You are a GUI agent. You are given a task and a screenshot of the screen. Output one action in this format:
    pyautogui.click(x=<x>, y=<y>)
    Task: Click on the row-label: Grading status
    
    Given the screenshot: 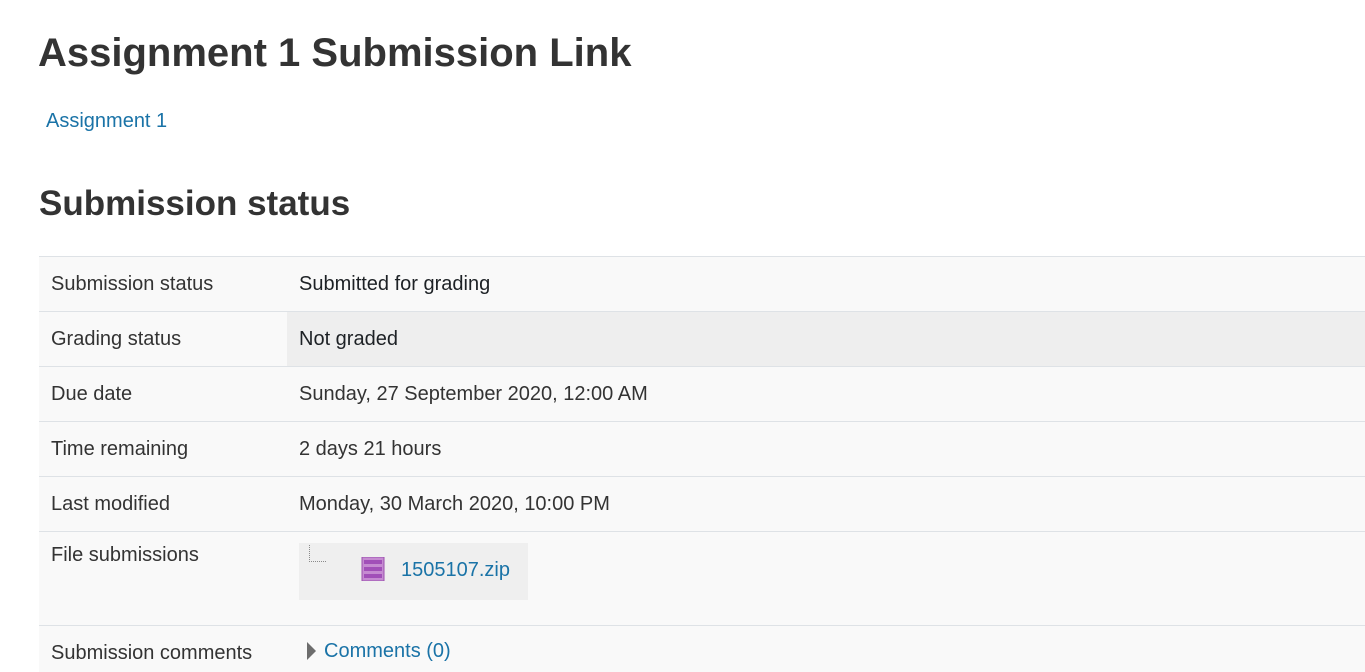 What is the action you would take?
    pyautogui.click(x=163, y=339)
    